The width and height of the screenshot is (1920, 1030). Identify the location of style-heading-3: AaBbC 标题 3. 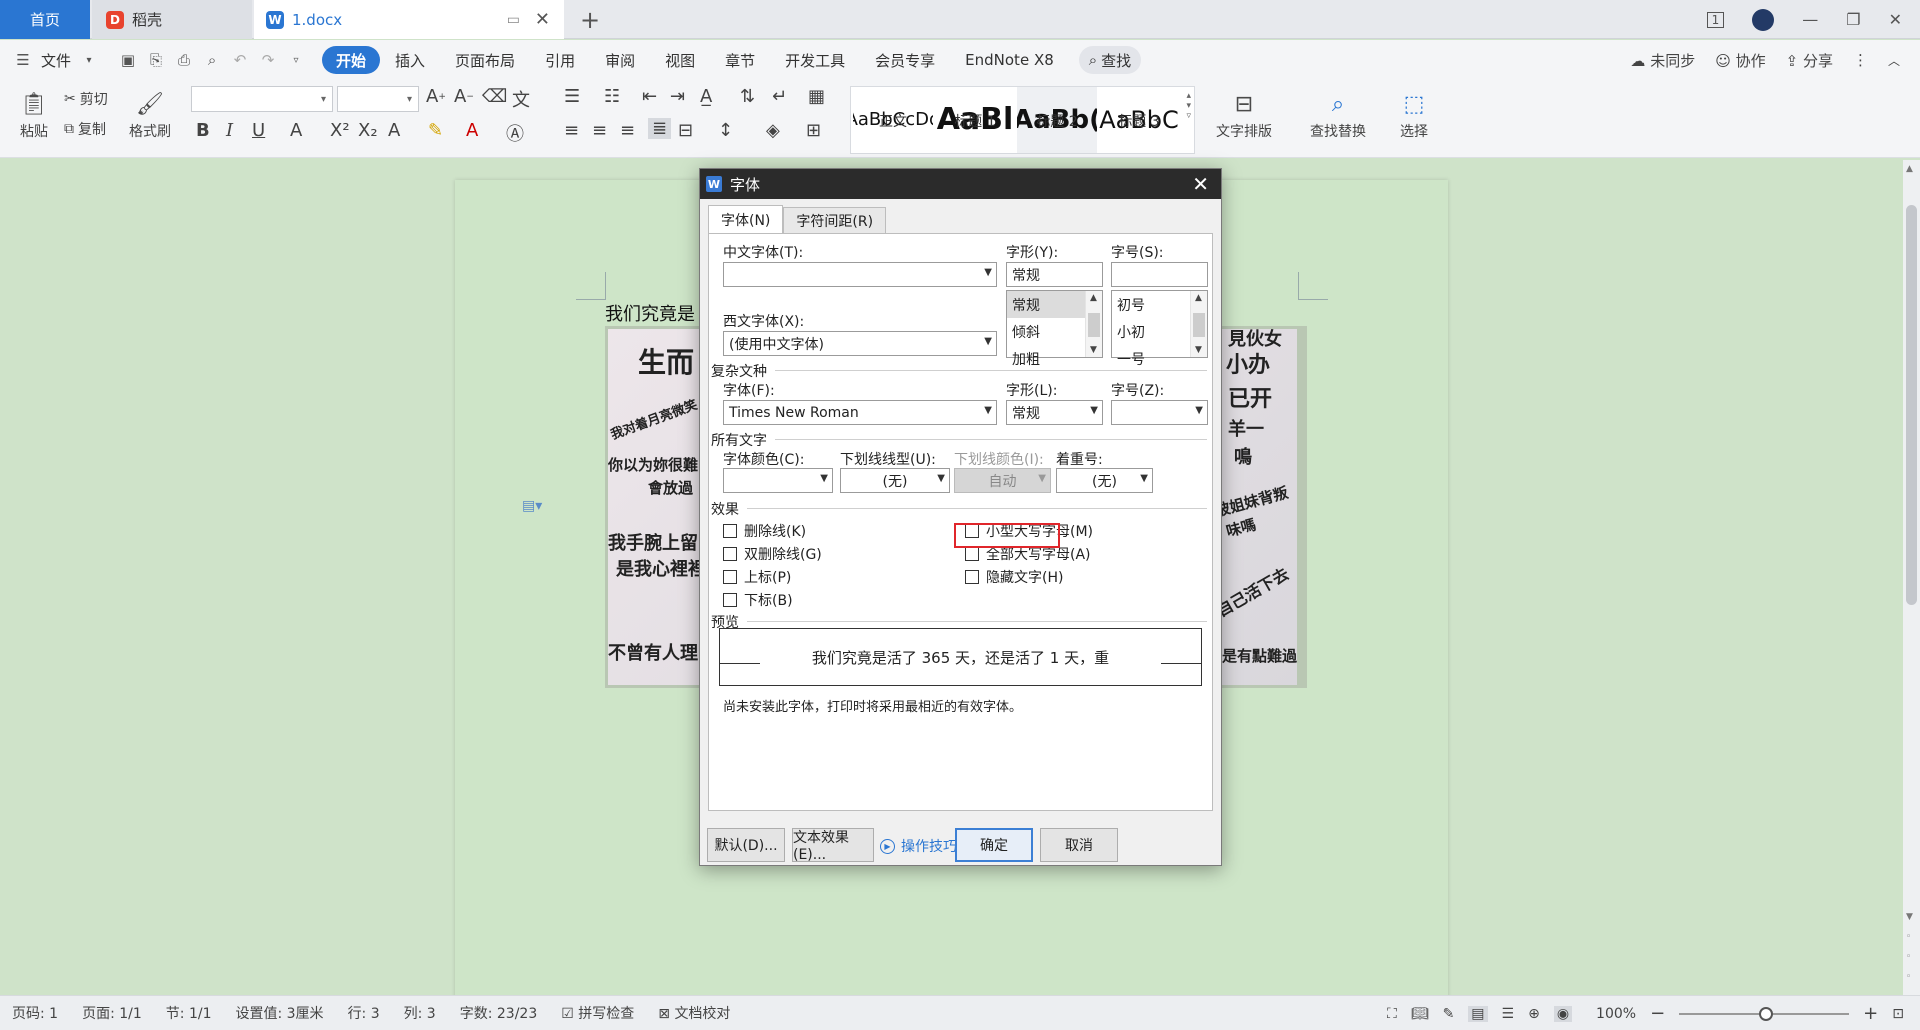
(1139, 120).